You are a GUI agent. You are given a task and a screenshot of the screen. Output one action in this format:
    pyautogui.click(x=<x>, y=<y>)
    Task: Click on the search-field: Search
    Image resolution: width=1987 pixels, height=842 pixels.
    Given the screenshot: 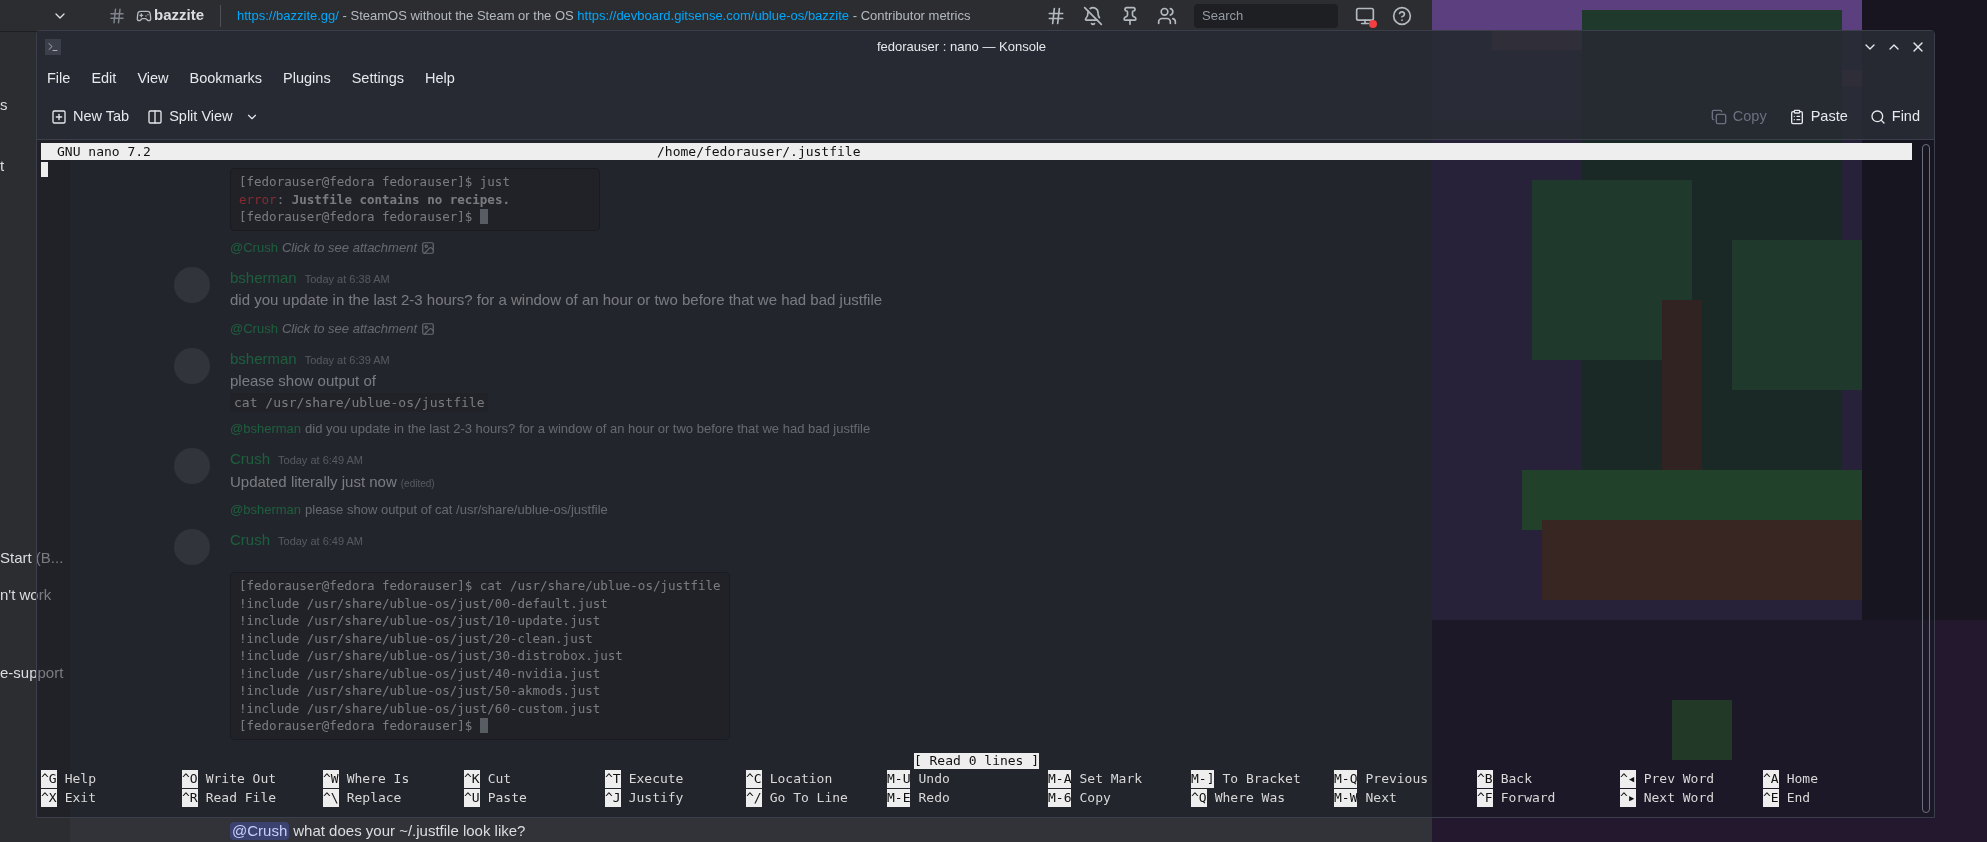 What is the action you would take?
    pyautogui.click(x=1266, y=15)
    